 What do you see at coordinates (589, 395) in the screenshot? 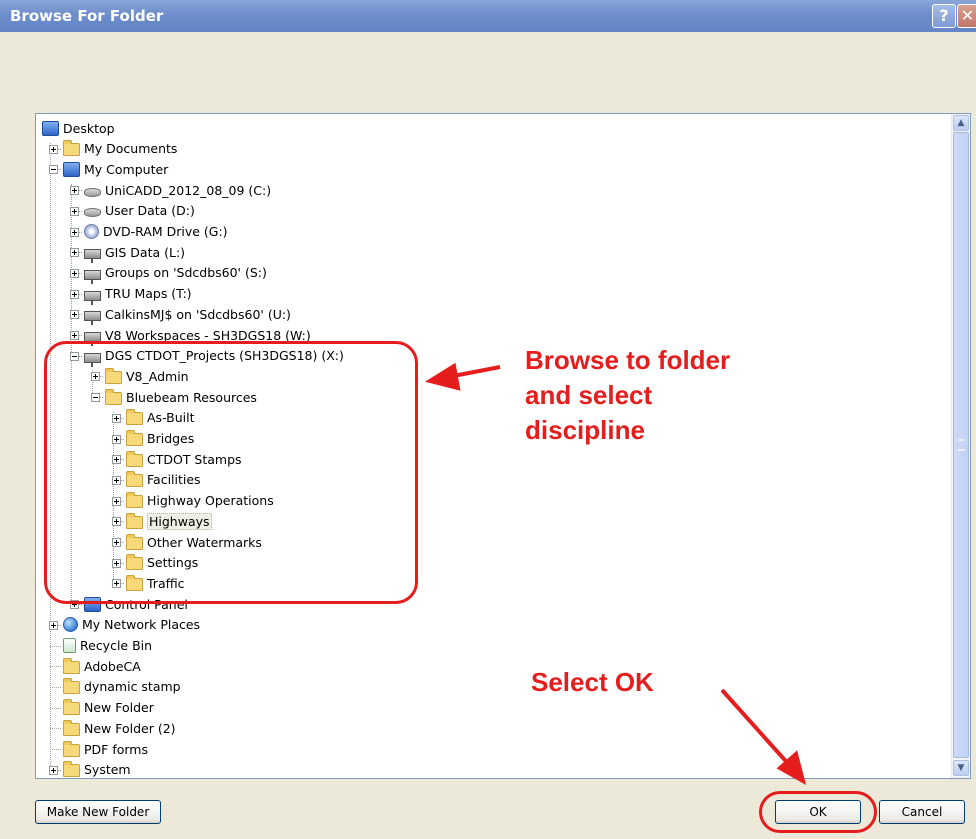
I see `annotation-line-2: and select` at bounding box center [589, 395].